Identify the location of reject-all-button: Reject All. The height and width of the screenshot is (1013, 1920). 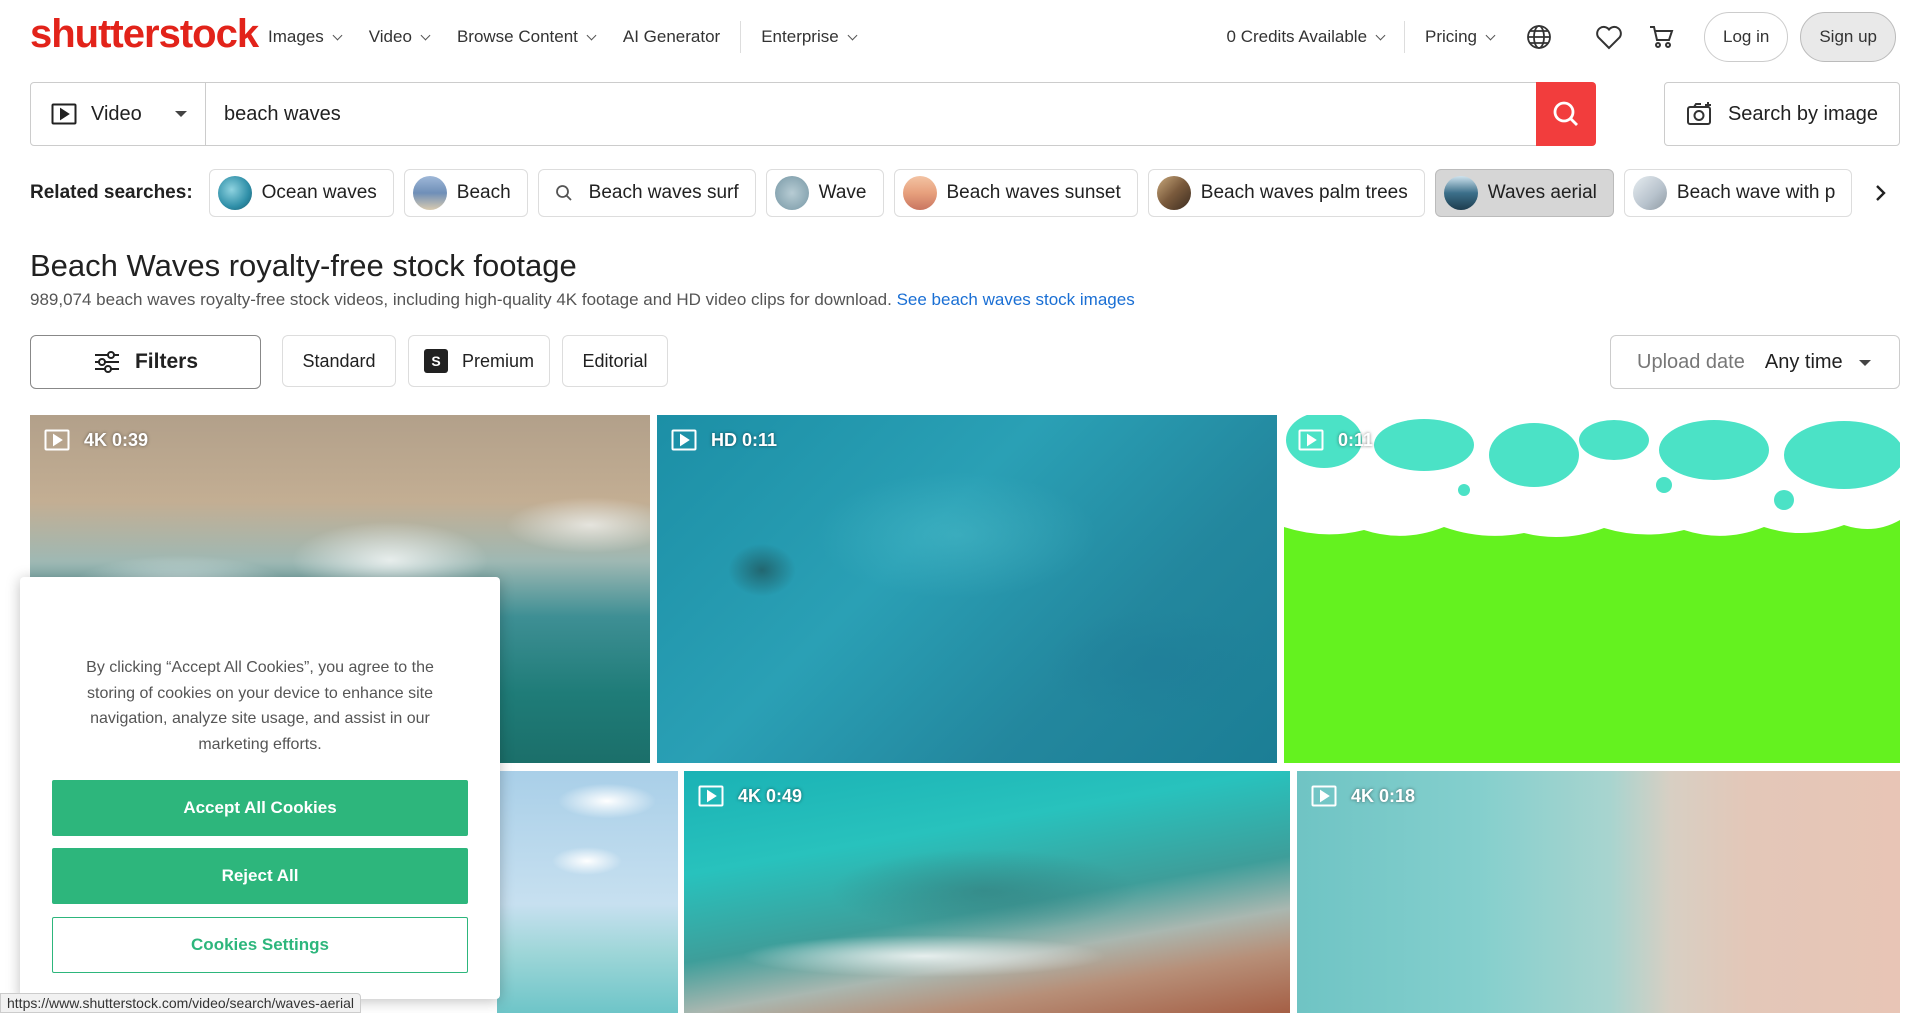
(260, 876).